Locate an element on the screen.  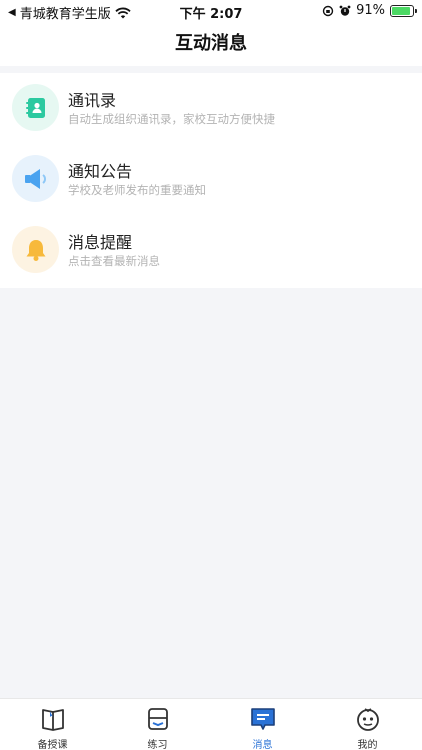
tab-practice: 练习 is located at coordinates (157, 724).